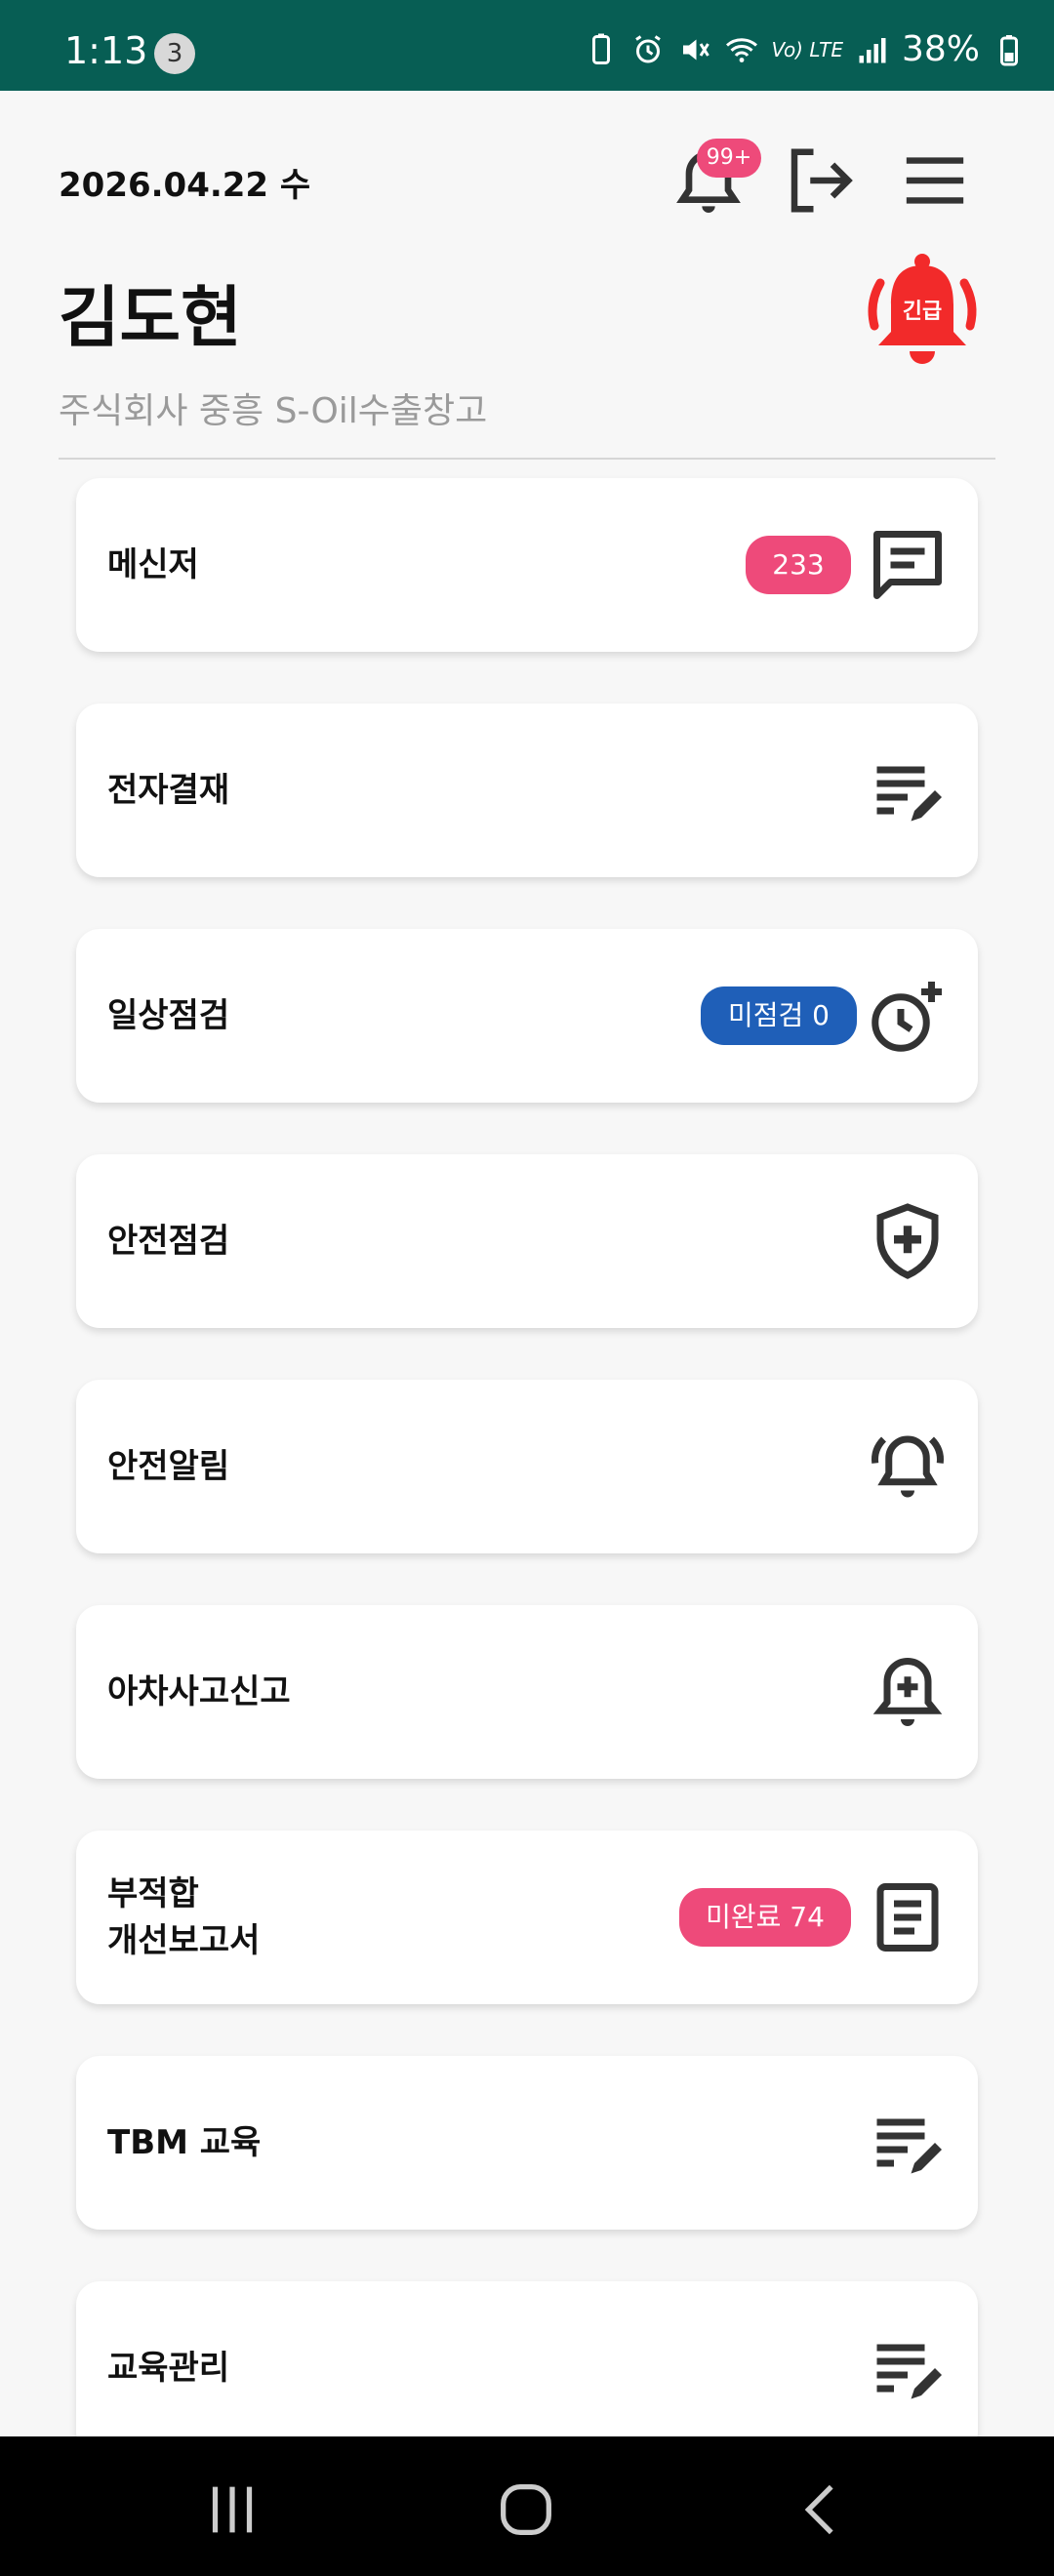 The image size is (1054, 2576). What do you see at coordinates (168, 2368) in the screenshot?
I see `menu-card-label: 교육관리` at bounding box center [168, 2368].